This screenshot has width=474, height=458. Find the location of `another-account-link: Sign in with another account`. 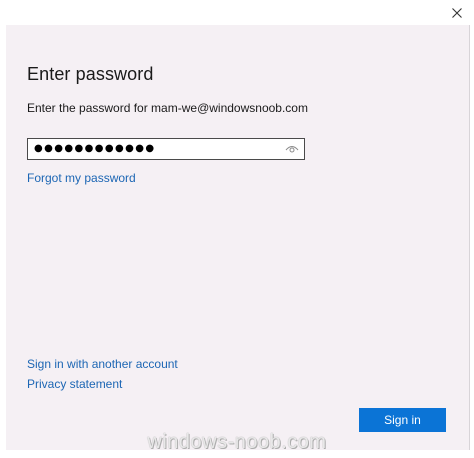

another-account-link: Sign in with another account is located at coordinates (102, 364).